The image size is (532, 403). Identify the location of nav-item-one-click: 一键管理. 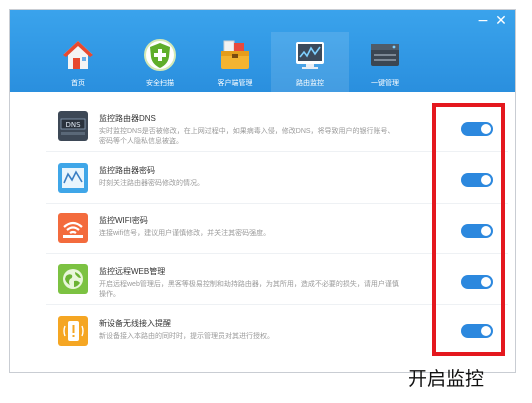
(385, 62).